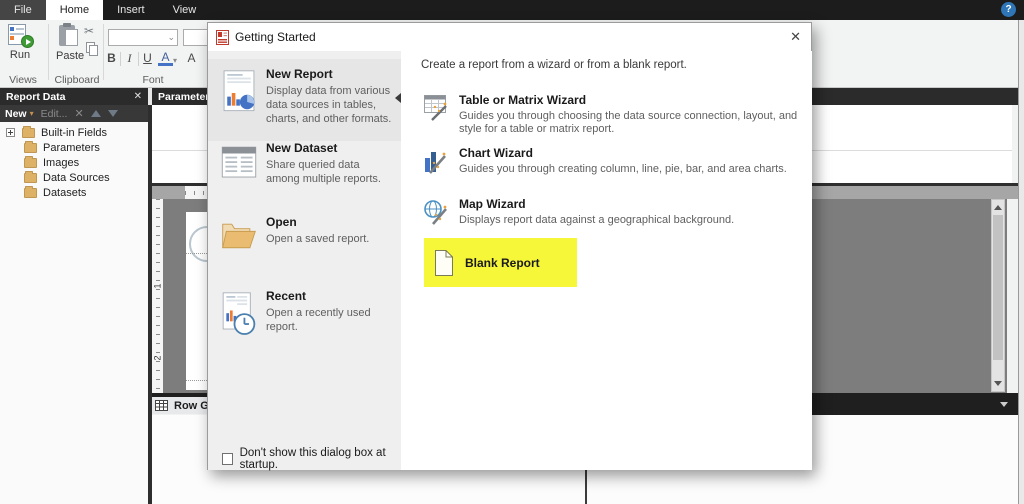 The height and width of the screenshot is (504, 1024). I want to click on tree-item-label: Data Sources, so click(76, 177).